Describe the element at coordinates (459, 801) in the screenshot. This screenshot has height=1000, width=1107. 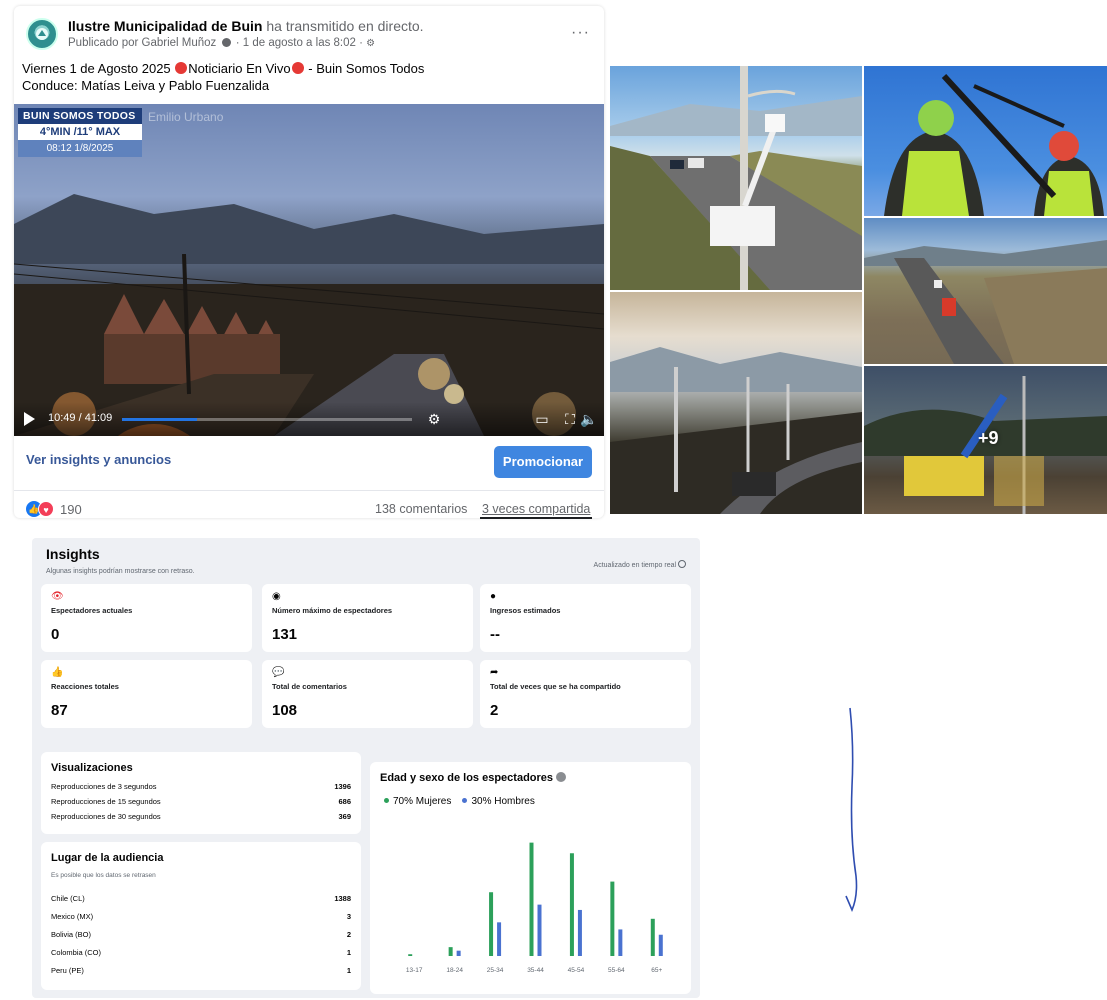
I see `chart-legend: 70% Mujeres 30% Hombres` at that location.